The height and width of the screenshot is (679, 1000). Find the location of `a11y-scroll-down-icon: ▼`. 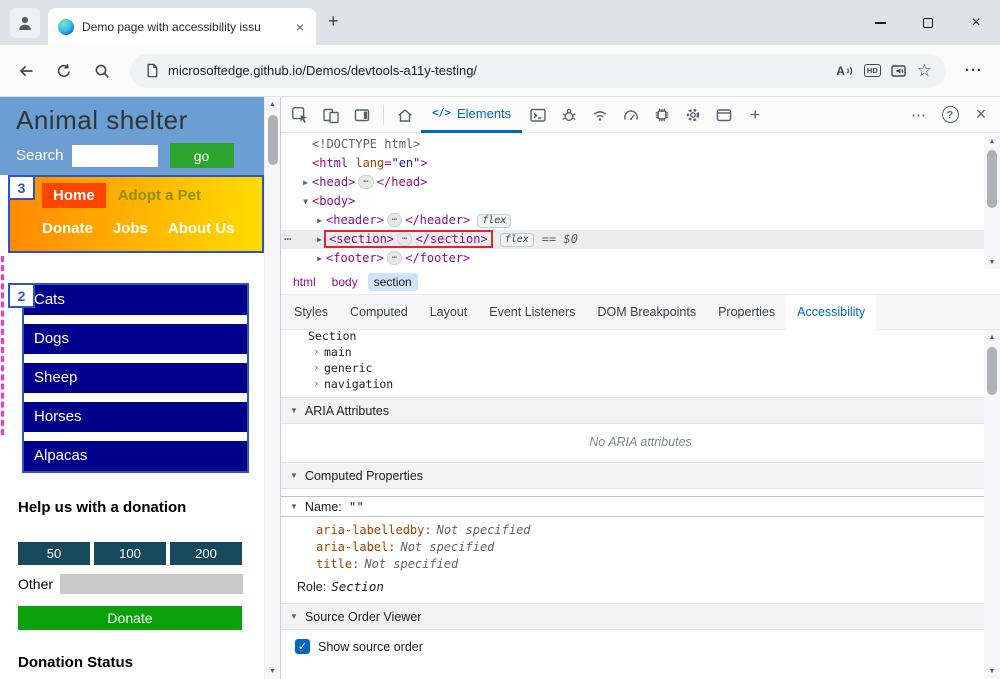

a11y-scroll-down-icon: ▼ is located at coordinates (992, 671).